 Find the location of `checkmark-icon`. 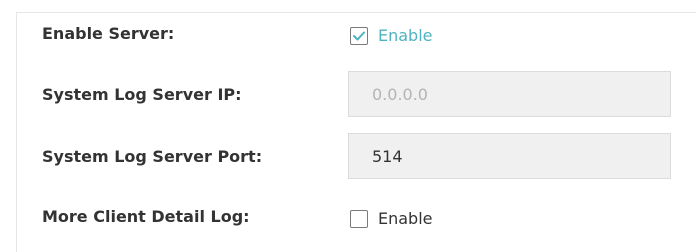

checkmark-icon is located at coordinates (359, 35).